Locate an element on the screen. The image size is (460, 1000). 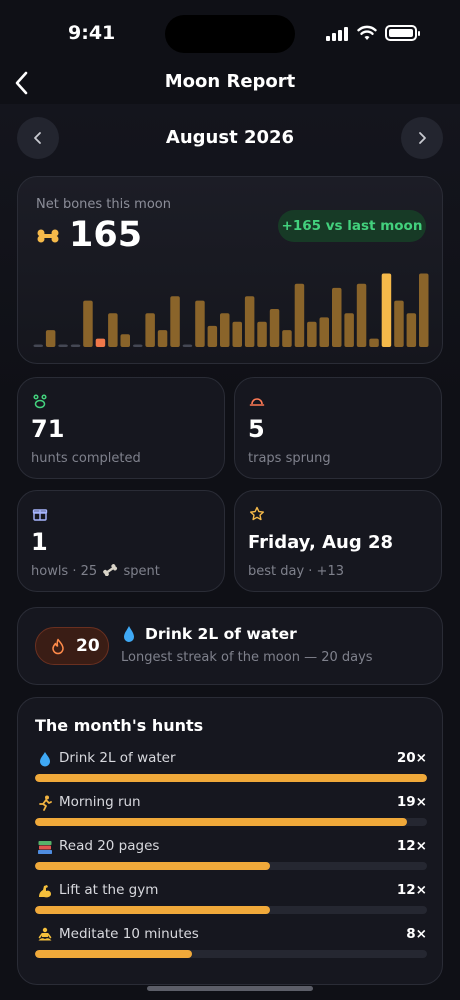
howls-card: 1 howls · 25 spent is located at coordinates (121, 541).